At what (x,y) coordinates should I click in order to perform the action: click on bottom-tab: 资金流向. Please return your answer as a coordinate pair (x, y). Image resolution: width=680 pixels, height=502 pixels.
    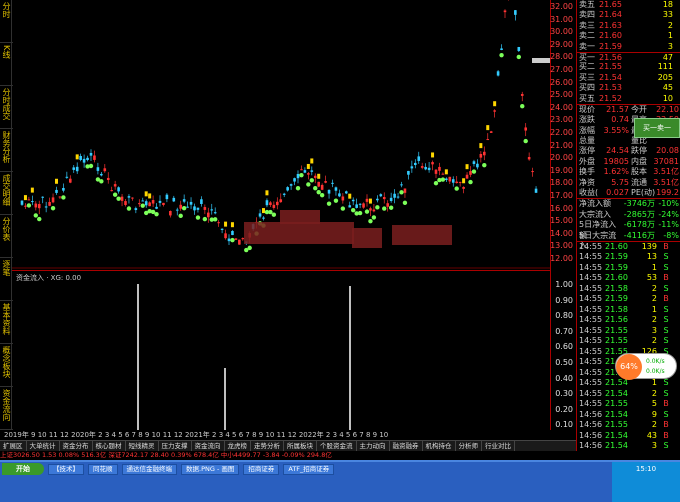
    Looking at the image, I should click on (208, 446).